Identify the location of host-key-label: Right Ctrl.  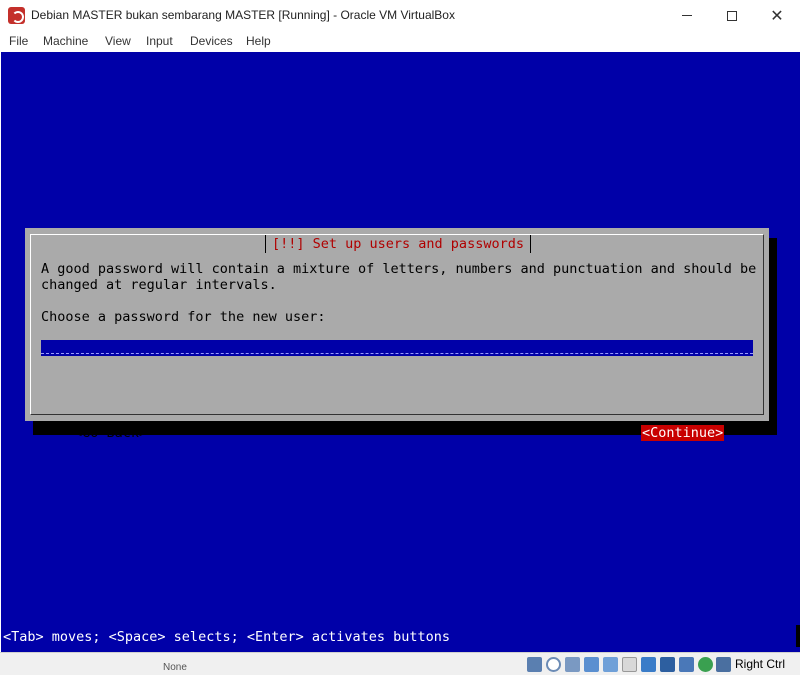
(760, 664).